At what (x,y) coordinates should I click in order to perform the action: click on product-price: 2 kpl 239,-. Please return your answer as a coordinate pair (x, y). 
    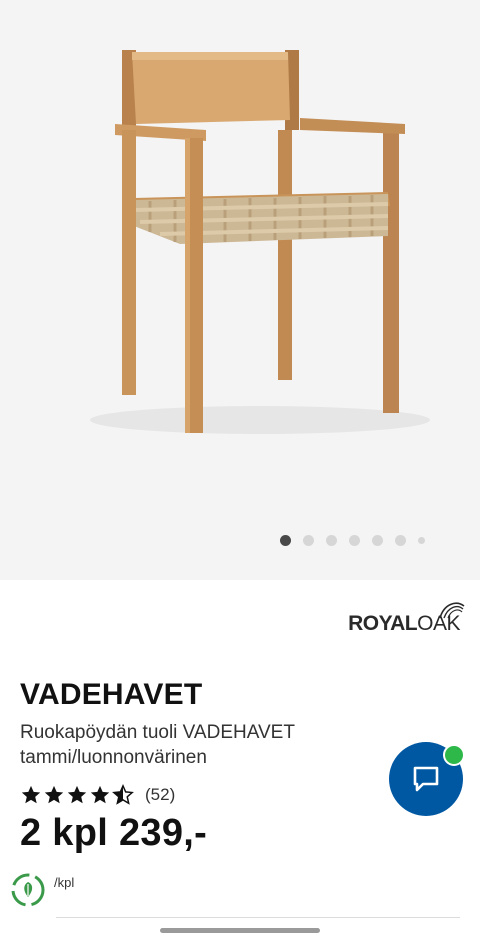
    Looking at the image, I should click on (114, 833).